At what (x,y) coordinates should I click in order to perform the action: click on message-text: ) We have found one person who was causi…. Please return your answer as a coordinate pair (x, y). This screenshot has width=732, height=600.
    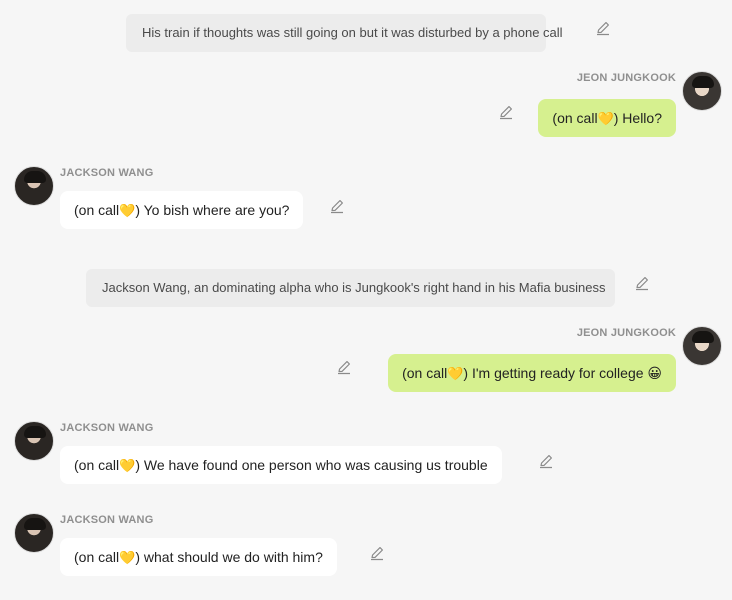
    Looking at the image, I should click on (311, 465).